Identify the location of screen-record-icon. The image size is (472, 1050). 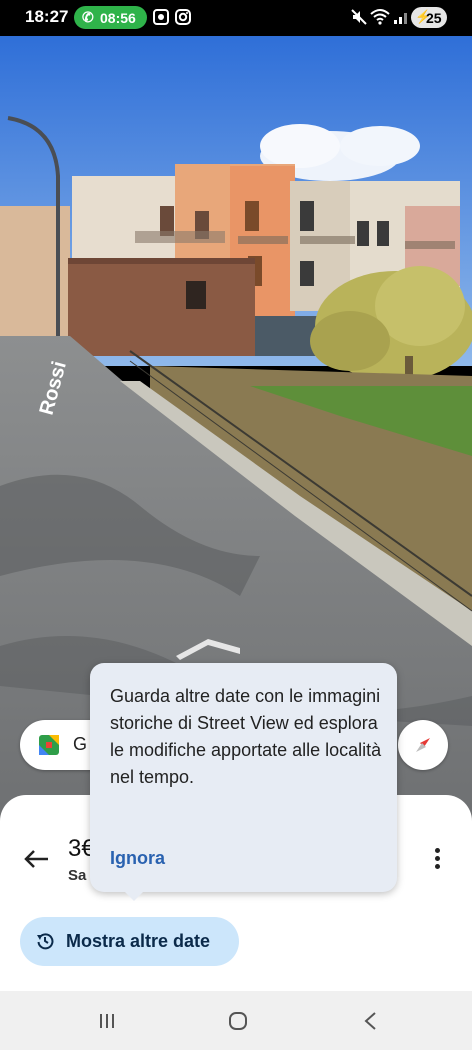
(161, 17).